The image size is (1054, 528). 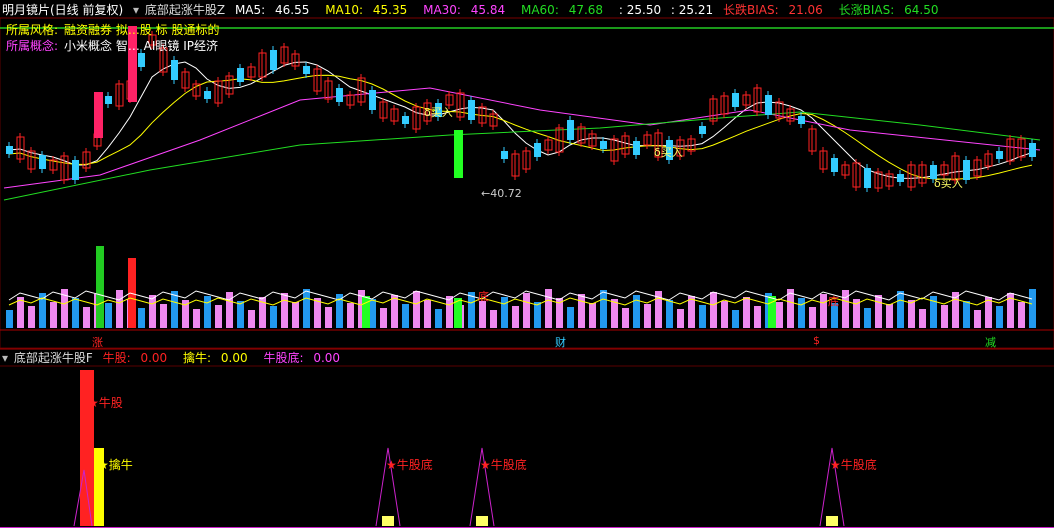 I want to click on niugudi-label: 牛股底:, so click(x=283, y=358).